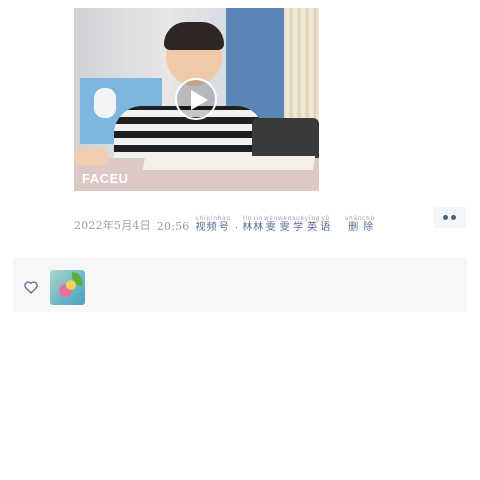  What do you see at coordinates (212, 219) in the screenshot?
I see `source-pinyin: pín` at bounding box center [212, 219].